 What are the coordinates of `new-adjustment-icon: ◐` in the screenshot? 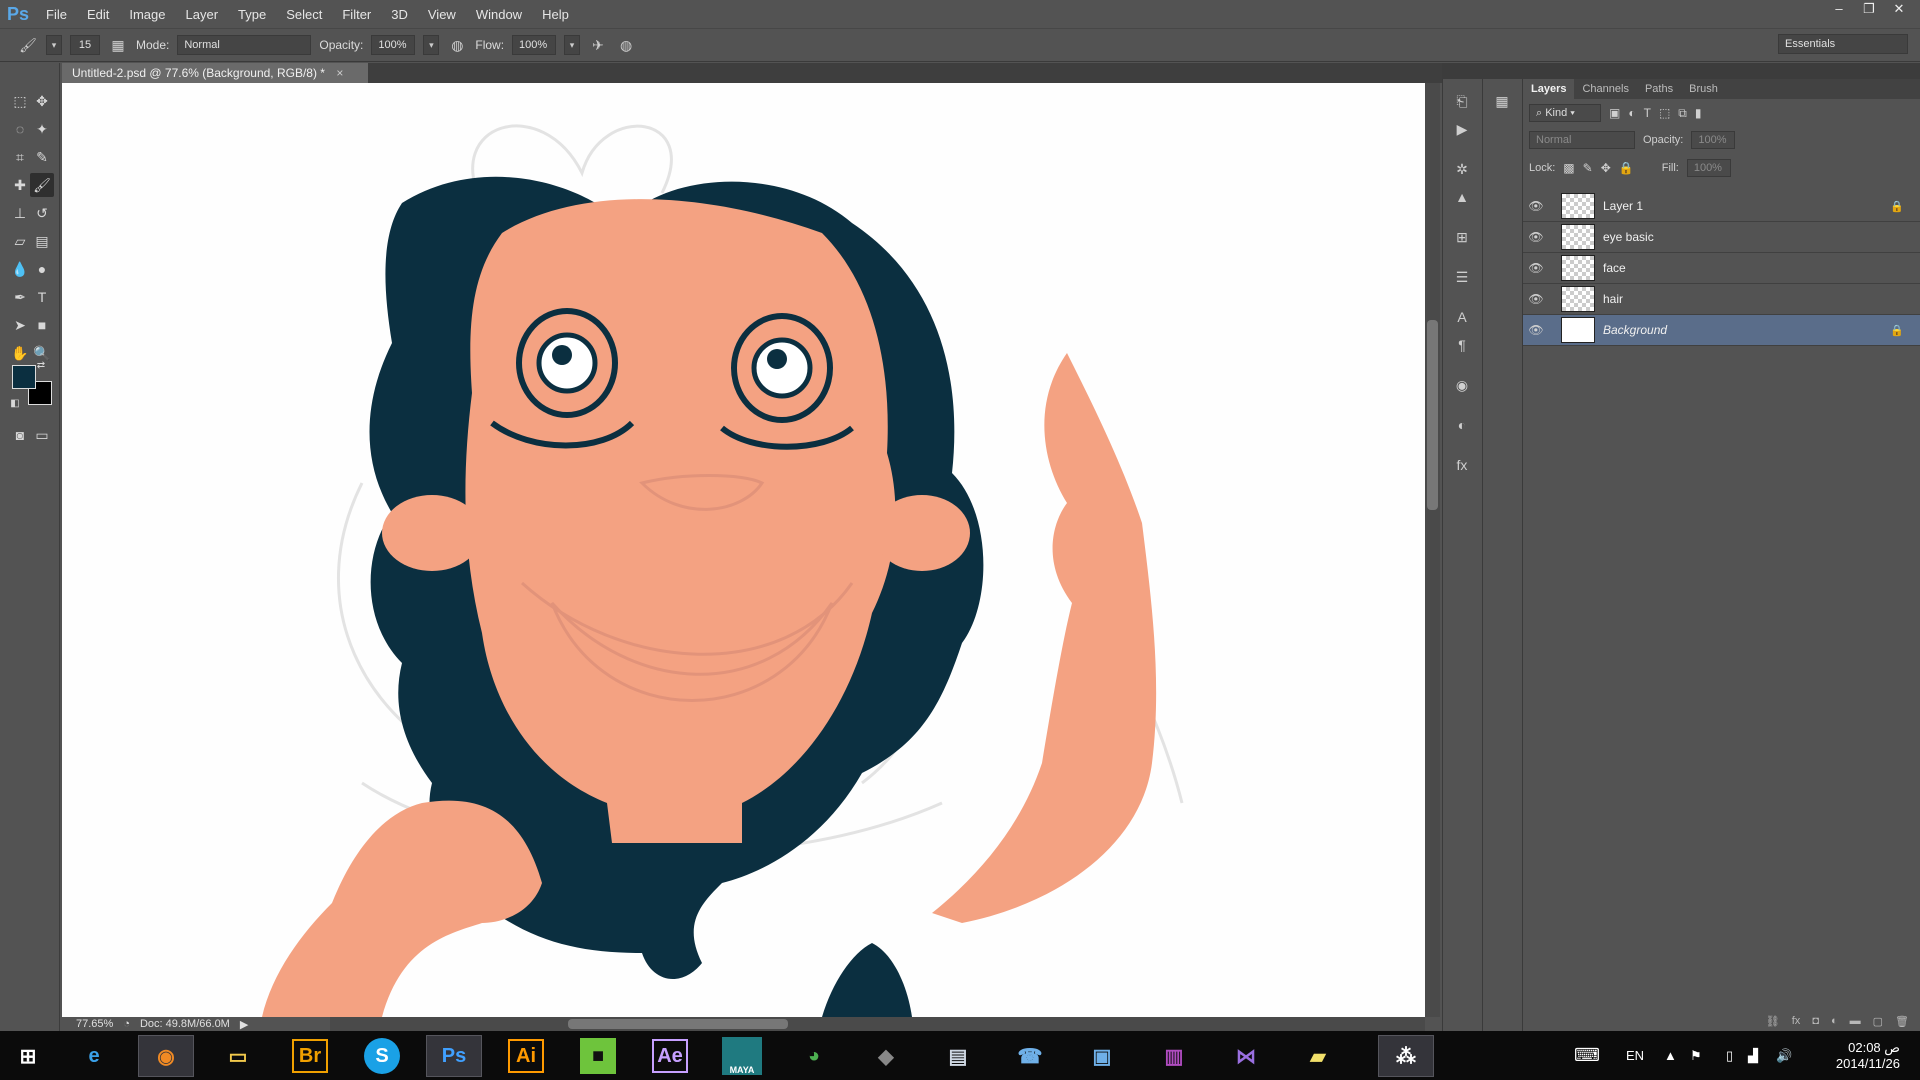 It's located at (1834, 1021).